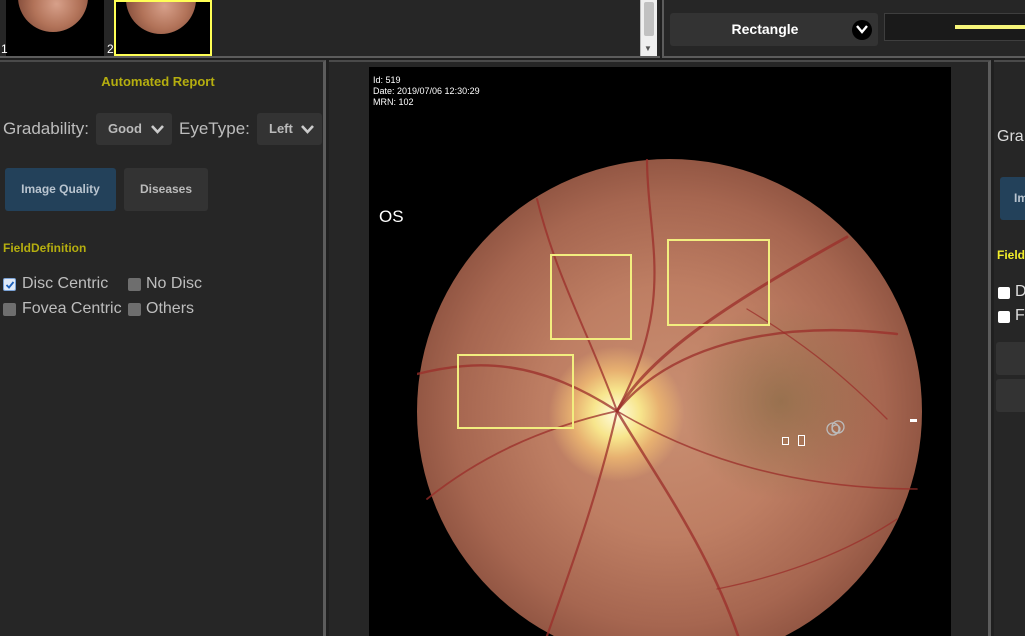 Image resolution: width=1025 pixels, height=636 pixels. I want to click on option-label-partial: F, so click(1020, 315).